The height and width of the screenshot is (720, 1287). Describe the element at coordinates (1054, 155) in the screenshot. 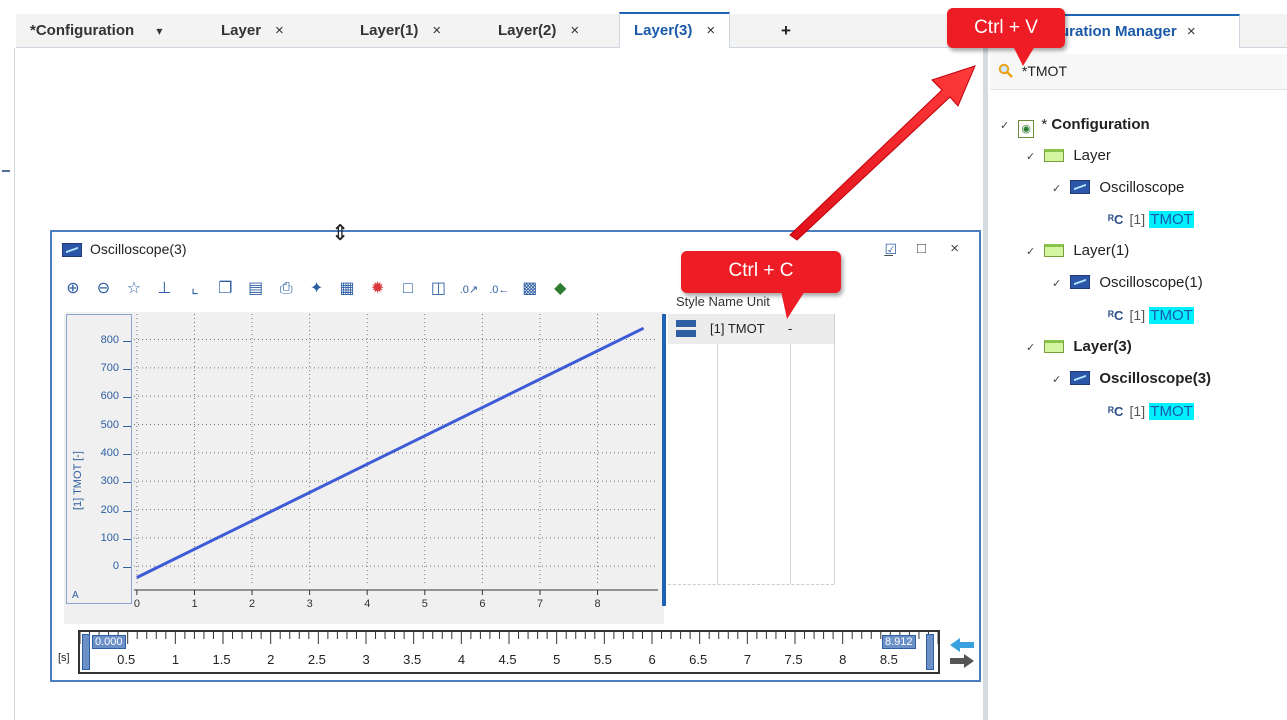

I see `layer-folder-icon` at that location.